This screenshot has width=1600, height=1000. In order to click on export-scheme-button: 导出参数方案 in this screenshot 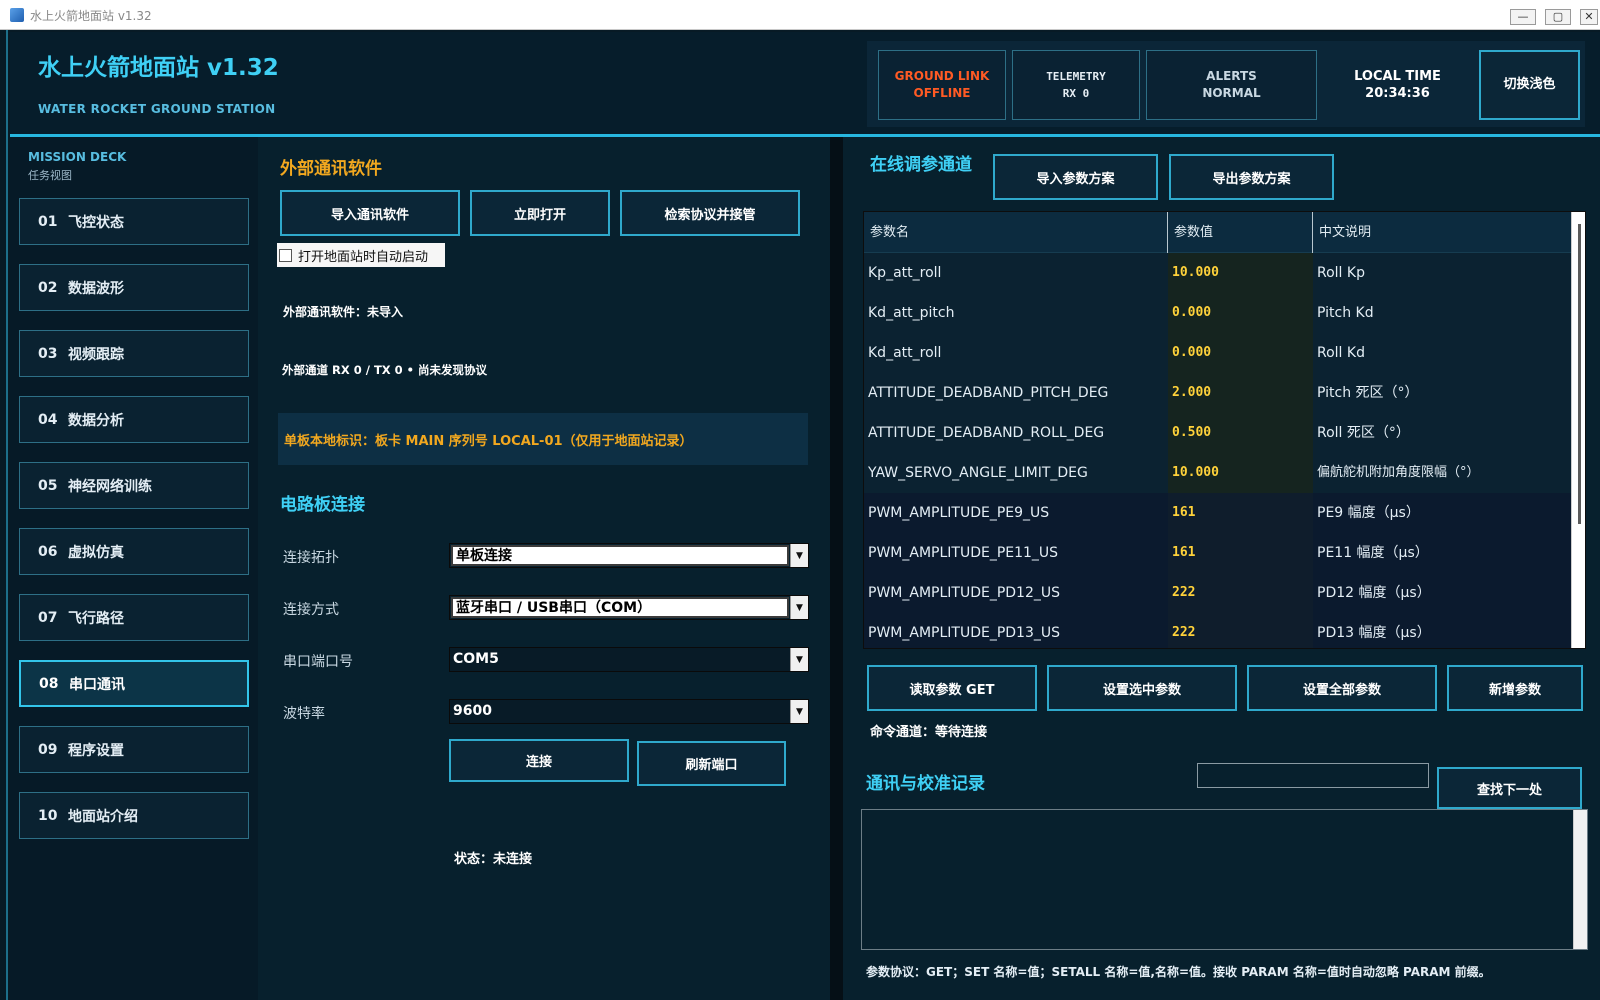, I will do `click(1251, 177)`.